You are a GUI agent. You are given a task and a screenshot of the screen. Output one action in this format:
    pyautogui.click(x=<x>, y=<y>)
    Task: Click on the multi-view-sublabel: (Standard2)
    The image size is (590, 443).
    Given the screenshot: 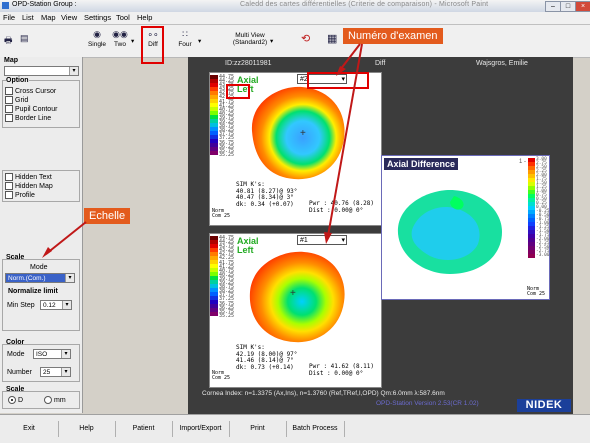 What is the action you would take?
    pyautogui.click(x=250, y=42)
    